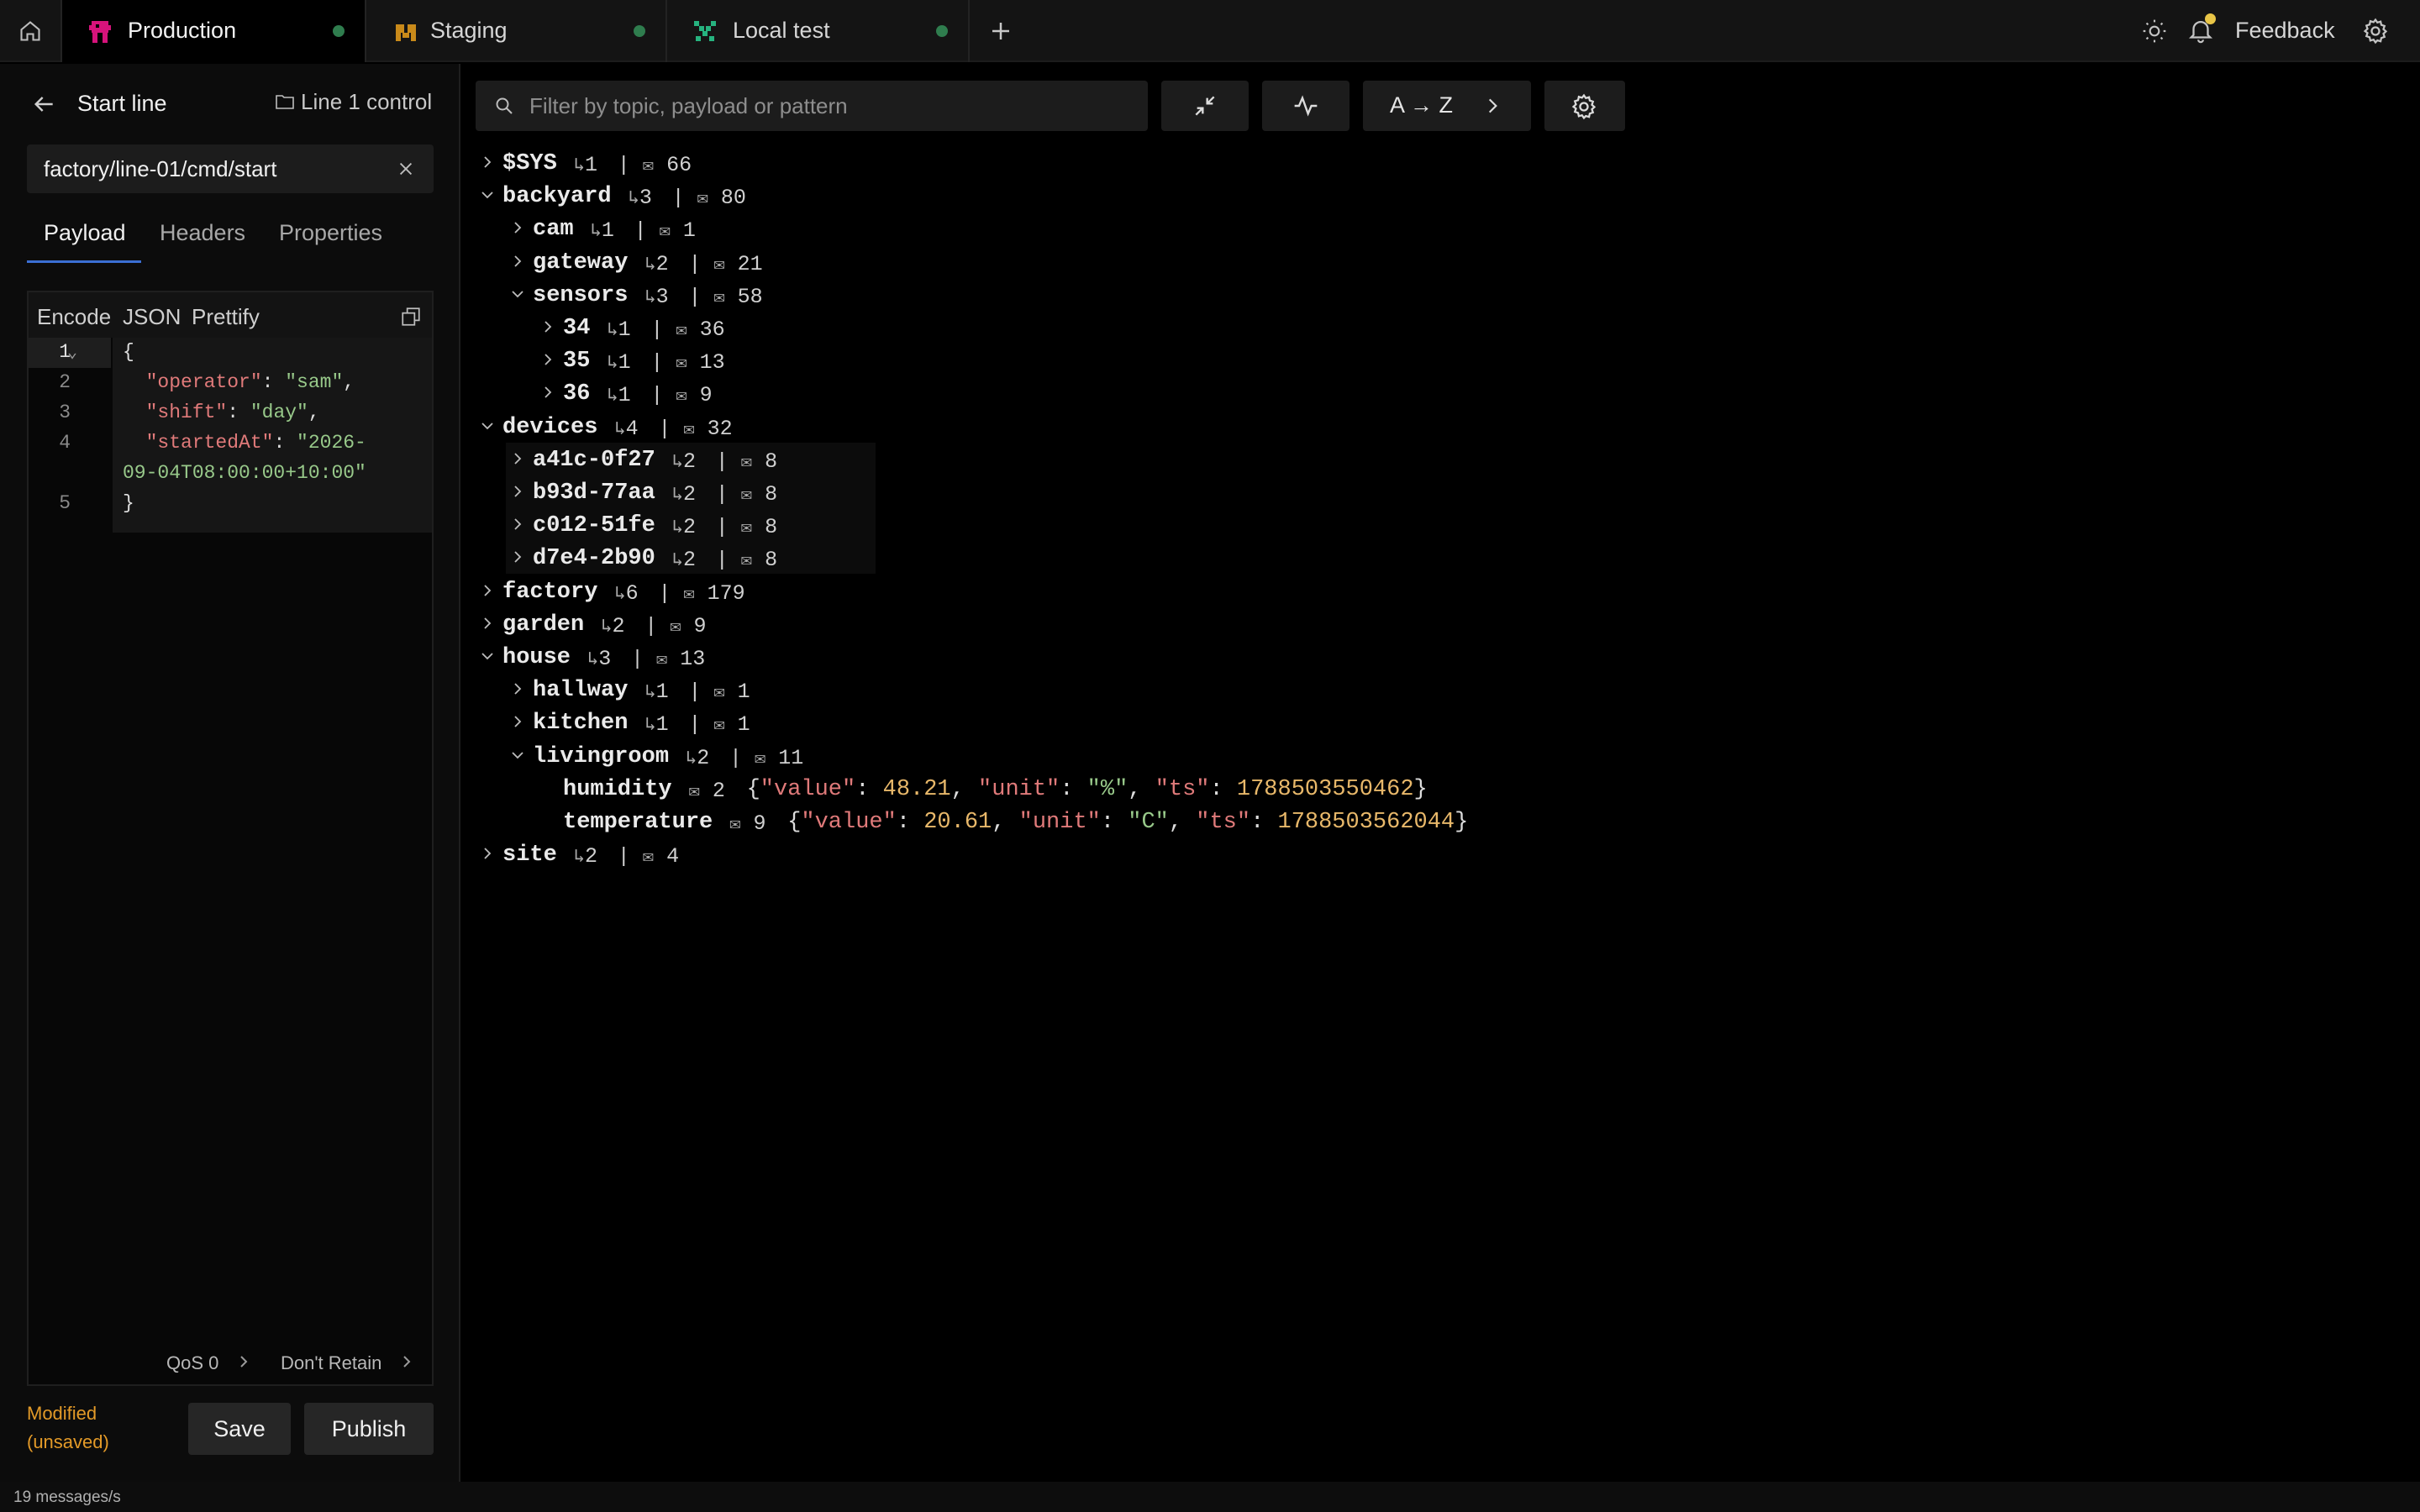  Describe the element at coordinates (1305, 106) in the screenshot. I see `activity-button` at that location.